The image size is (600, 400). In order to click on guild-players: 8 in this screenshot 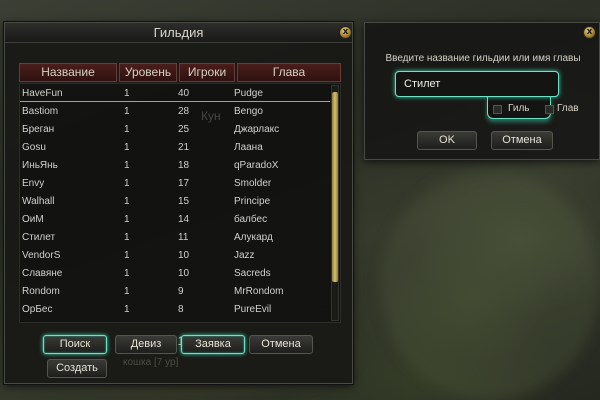, I will do `click(181, 309)`.